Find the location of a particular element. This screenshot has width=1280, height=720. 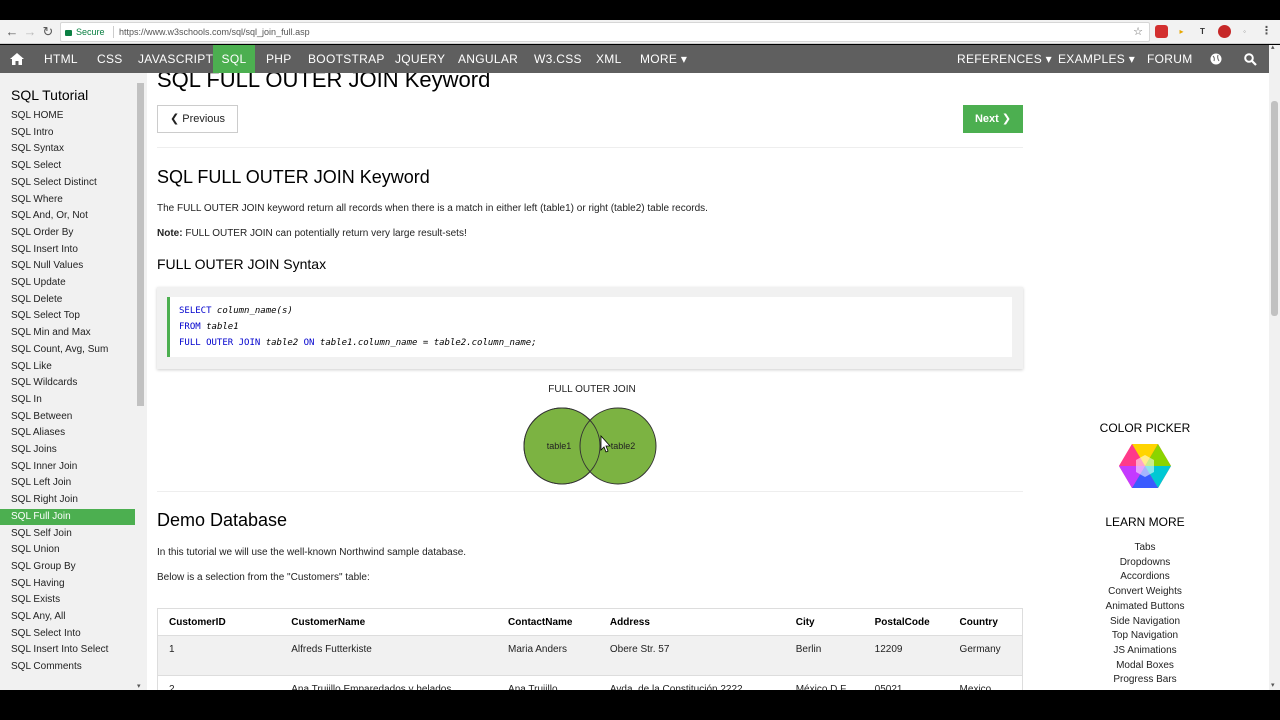

sidebar-item: SQL Insert Into Select is located at coordinates (67, 650).